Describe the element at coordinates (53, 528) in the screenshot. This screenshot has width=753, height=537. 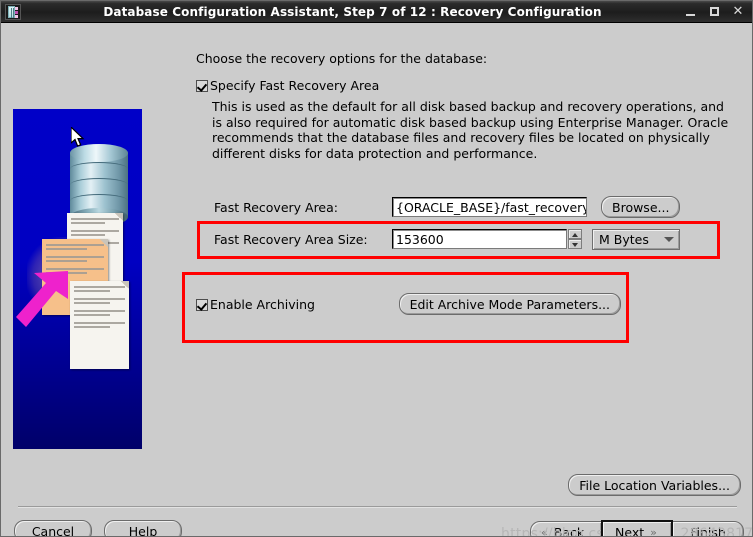
I see `cancel-button: Cancel` at that location.